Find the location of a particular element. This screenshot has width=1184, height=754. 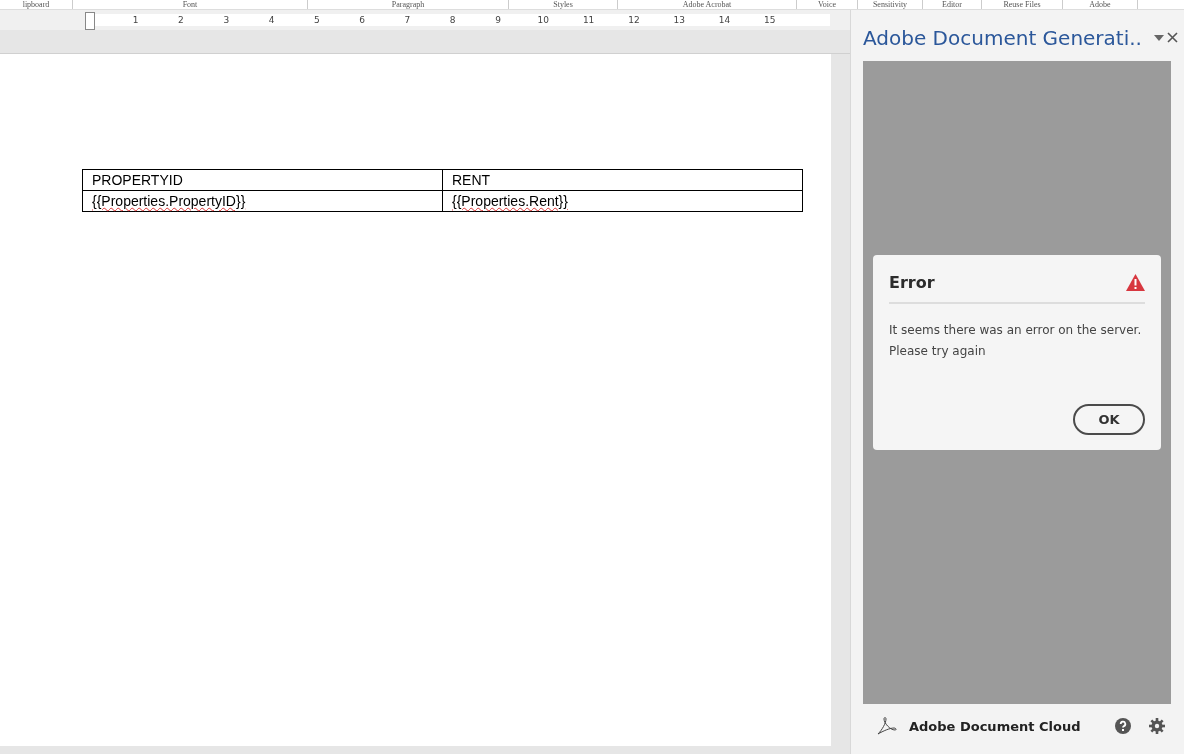

acrobat-logo-icon is located at coordinates (887, 726).